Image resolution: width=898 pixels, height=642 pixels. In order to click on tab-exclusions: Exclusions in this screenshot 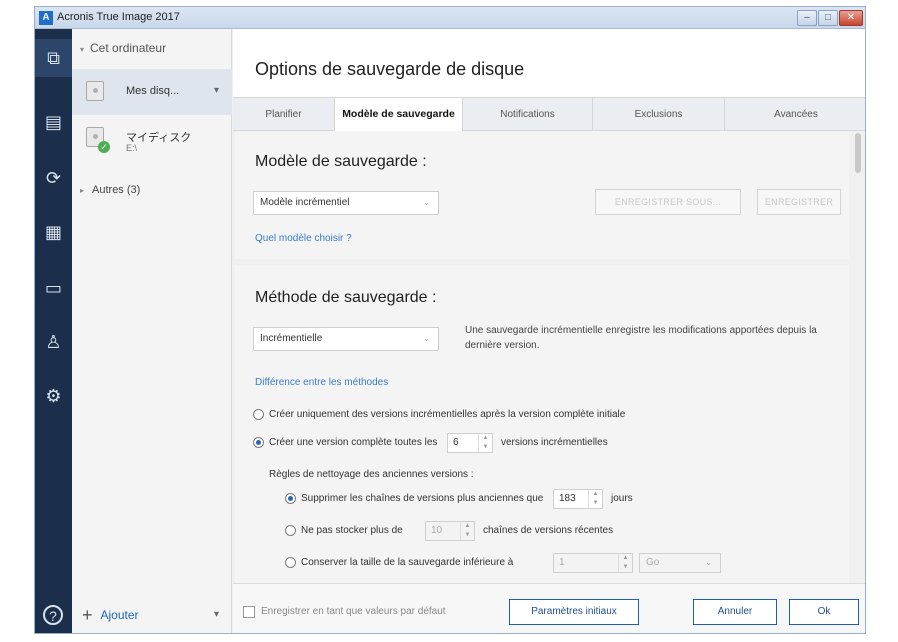, I will do `click(659, 114)`.